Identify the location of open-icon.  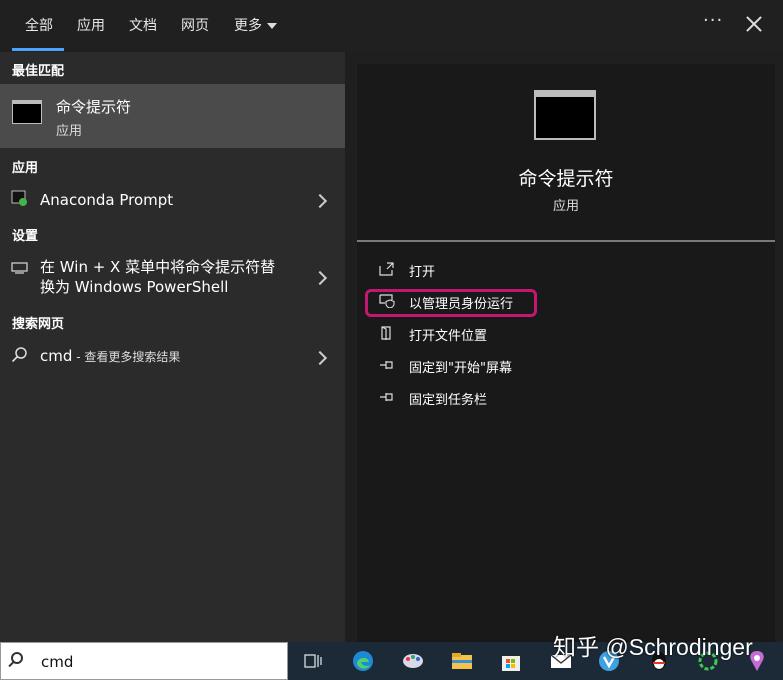
(386, 269).